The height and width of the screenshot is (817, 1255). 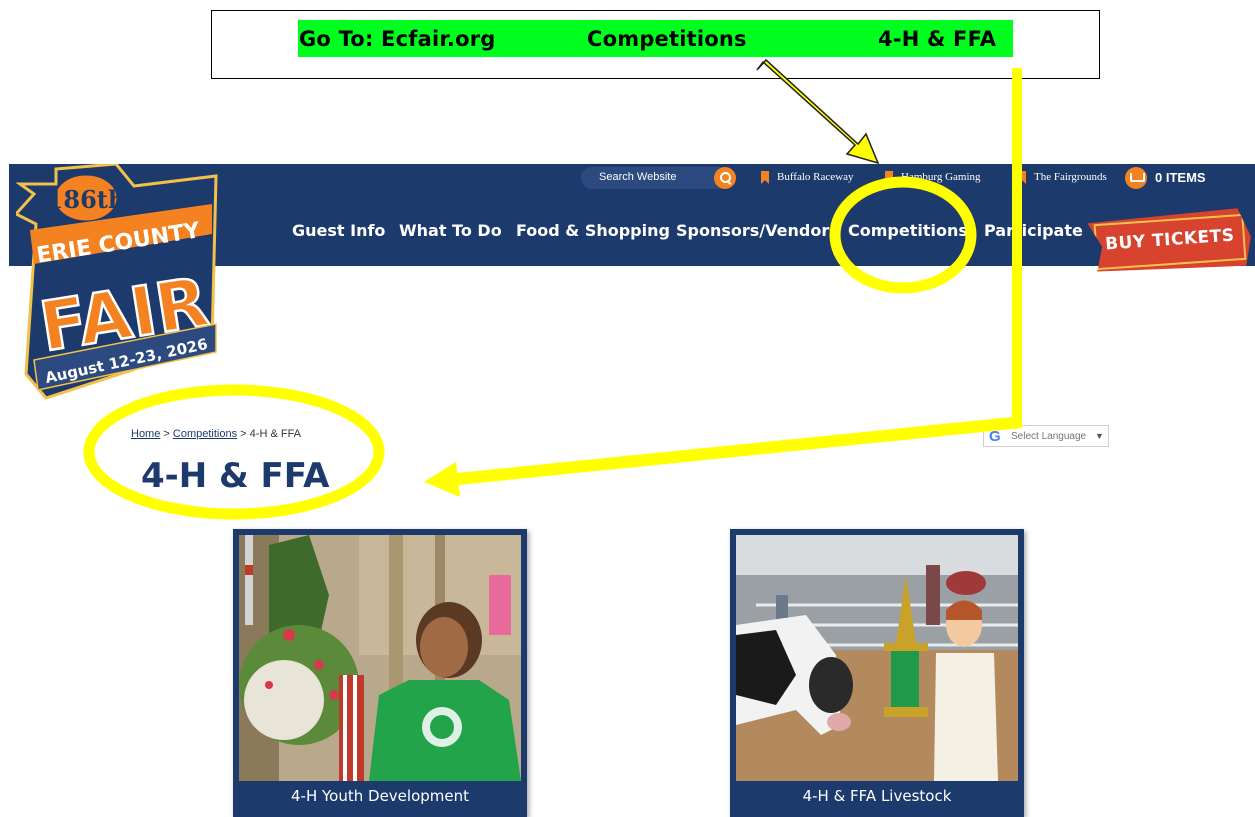 I want to click on search-input: Search Website, so click(x=658, y=178).